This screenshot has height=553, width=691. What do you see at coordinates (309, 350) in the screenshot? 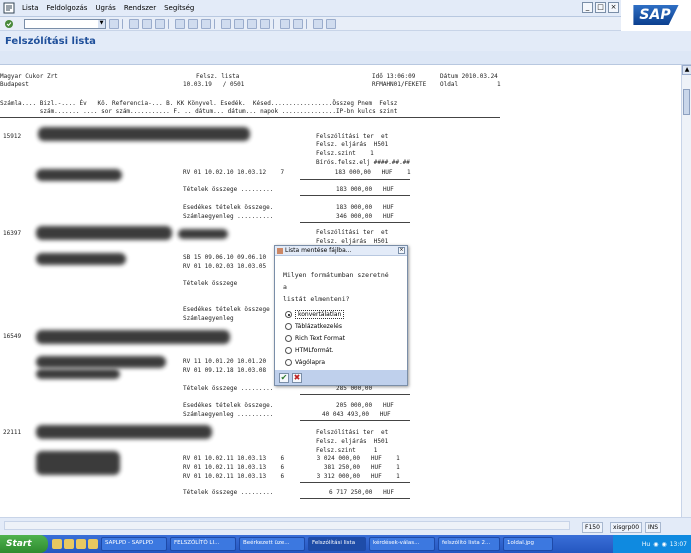
I see `format-option-html: HTMLformát.` at bounding box center [309, 350].